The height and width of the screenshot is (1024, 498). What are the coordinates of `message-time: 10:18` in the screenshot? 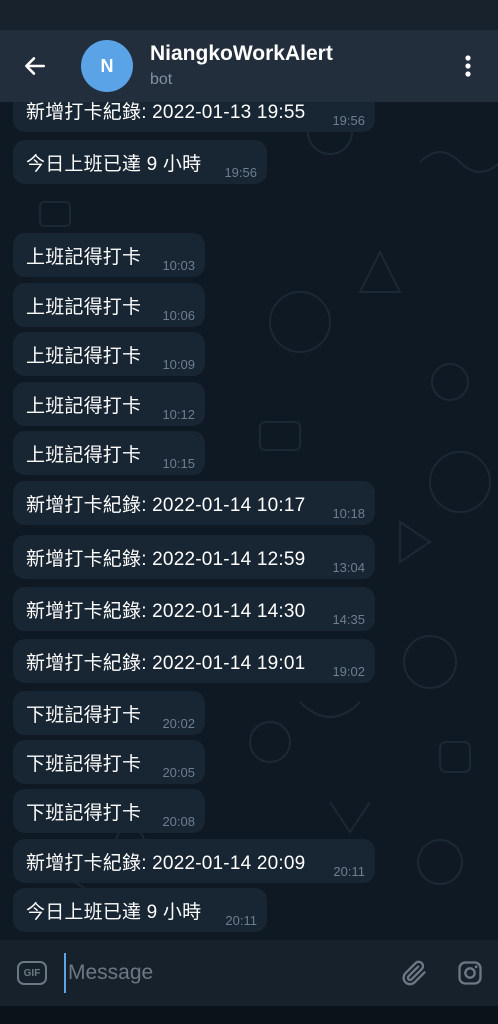 It's located at (348, 513).